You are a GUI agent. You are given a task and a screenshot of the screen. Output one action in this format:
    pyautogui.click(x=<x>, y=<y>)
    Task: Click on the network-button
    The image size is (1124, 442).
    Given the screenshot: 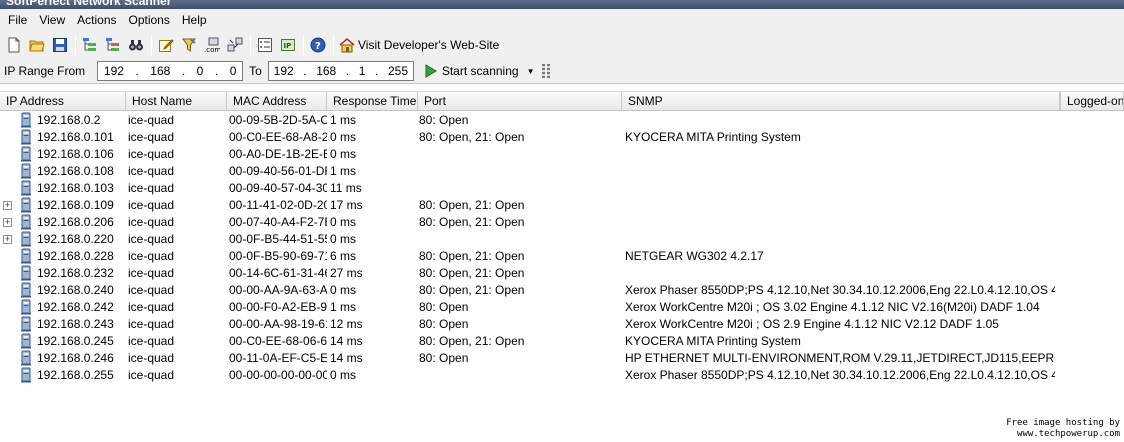 What is the action you would take?
    pyautogui.click(x=235, y=45)
    